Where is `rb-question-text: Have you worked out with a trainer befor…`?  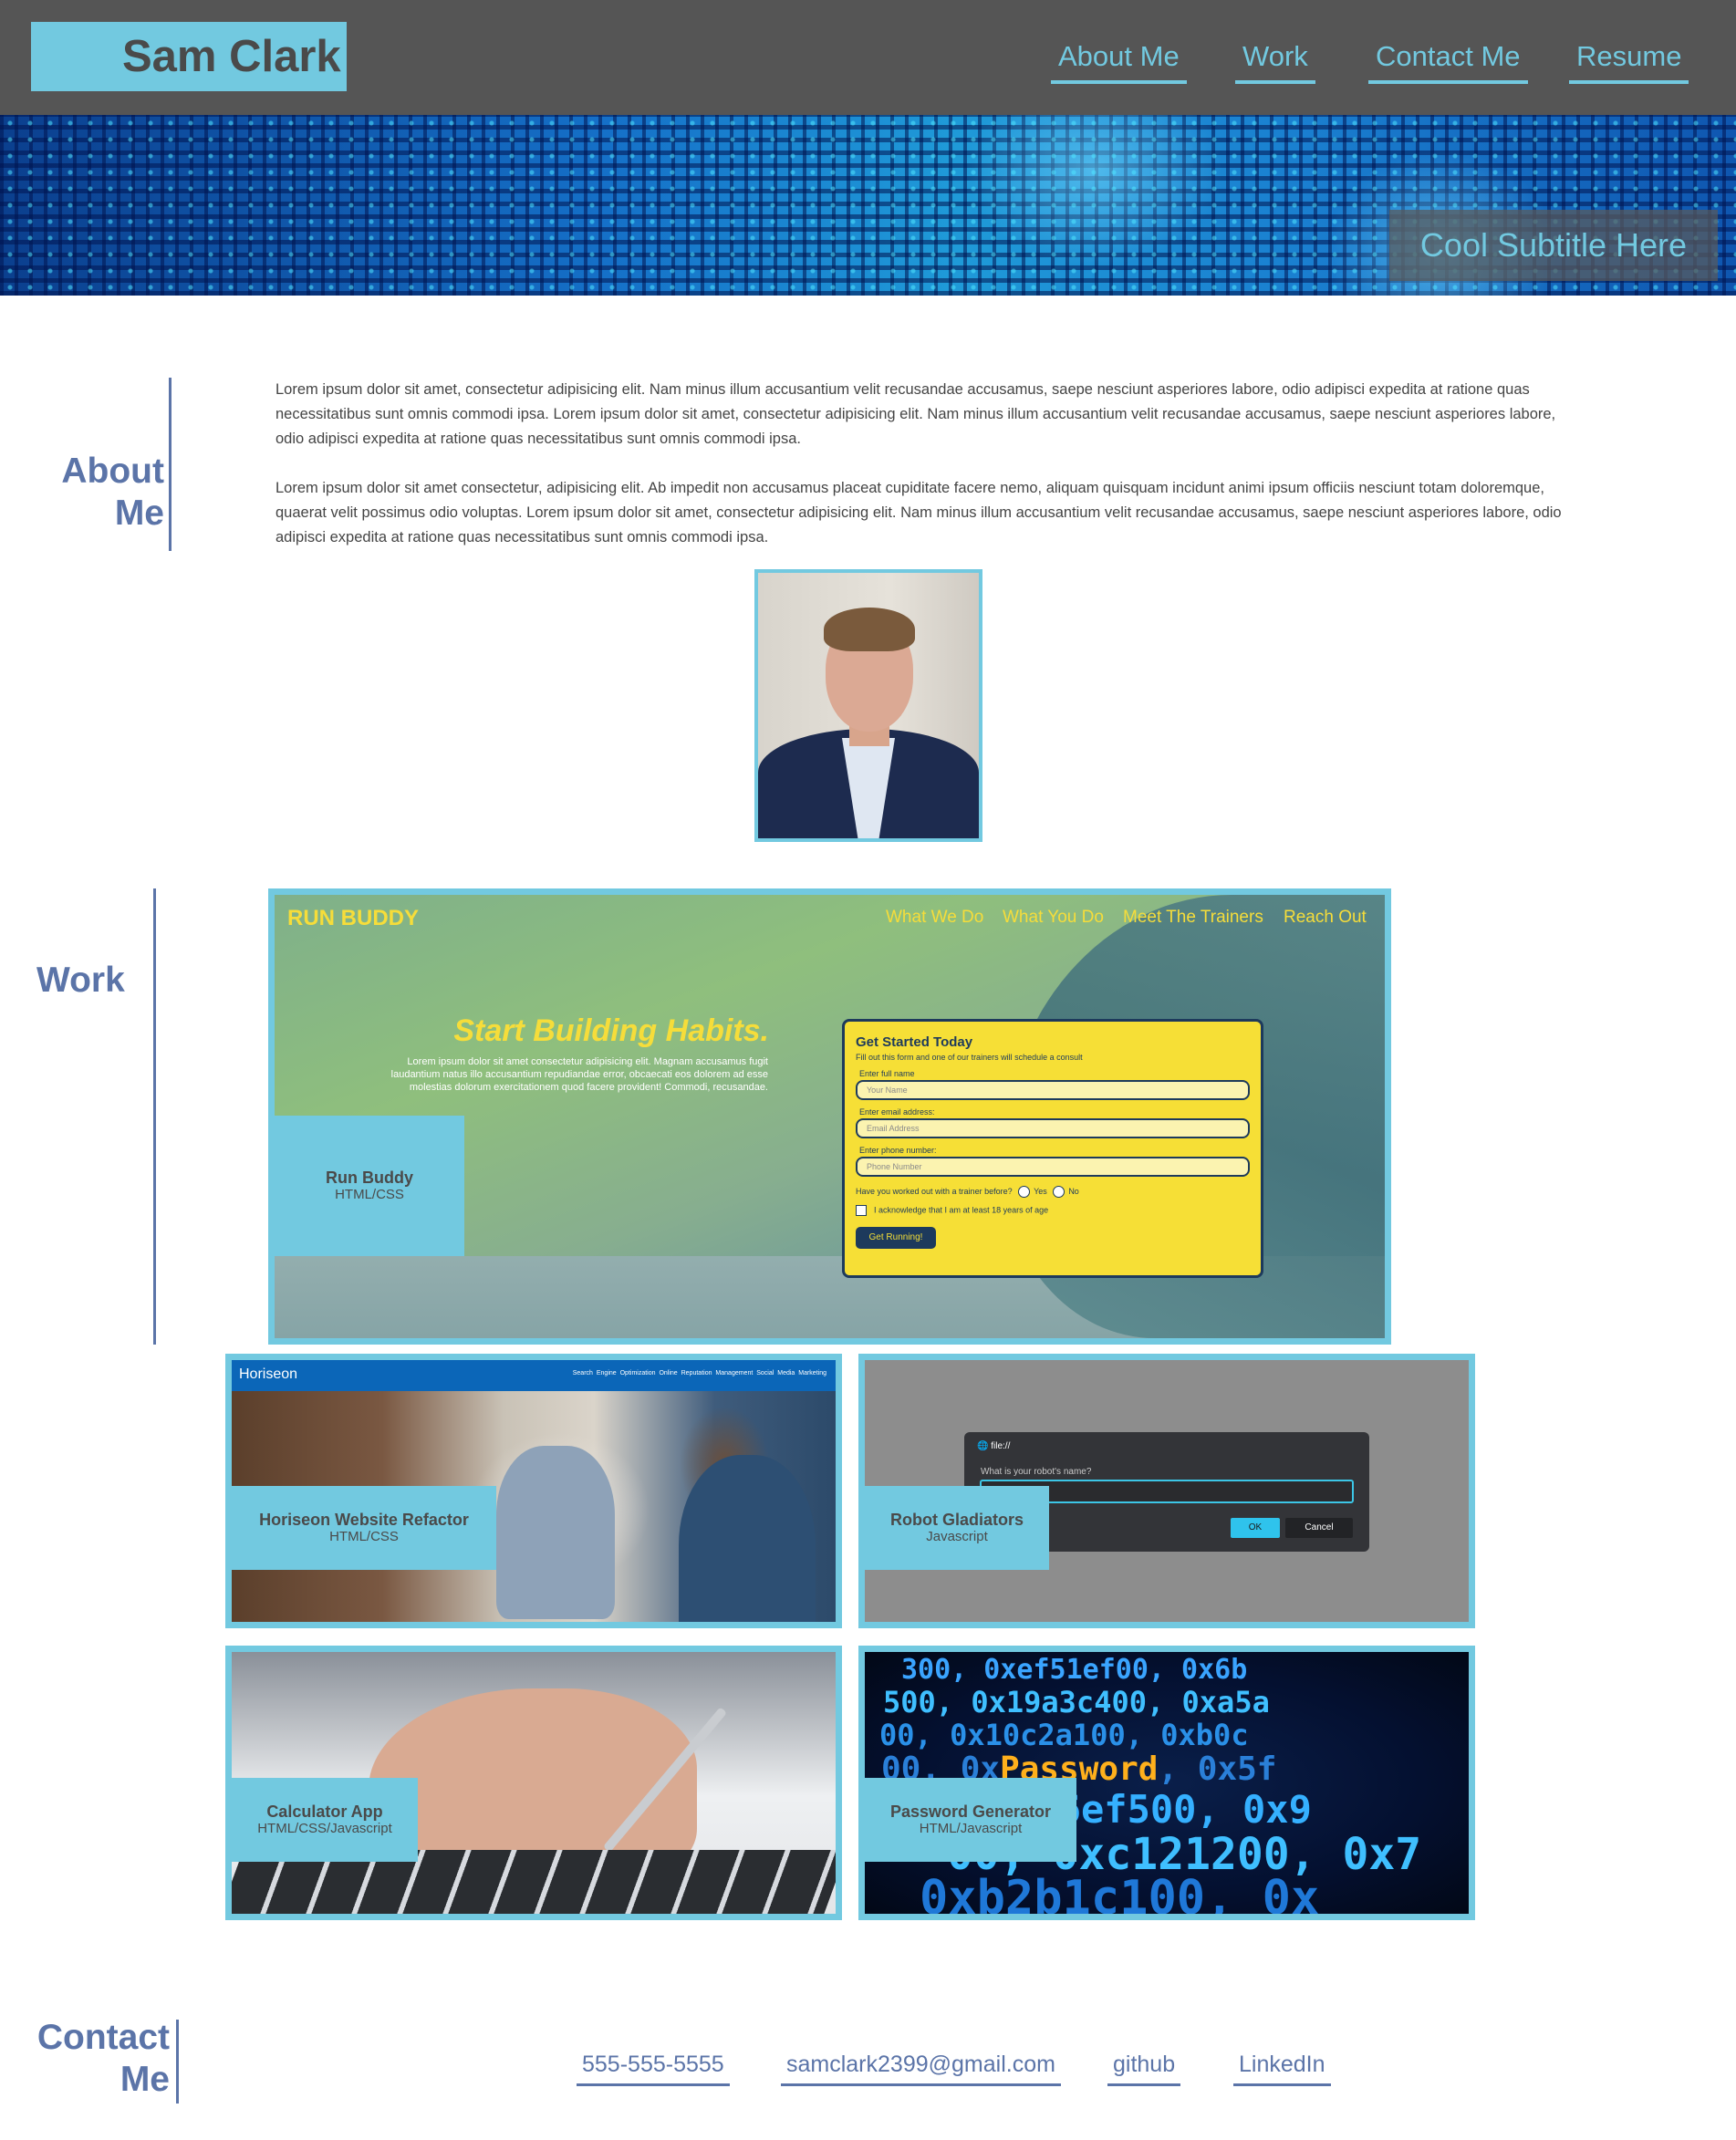
rb-question-text: Have you worked out with a trainer befor… is located at coordinates (935, 1191).